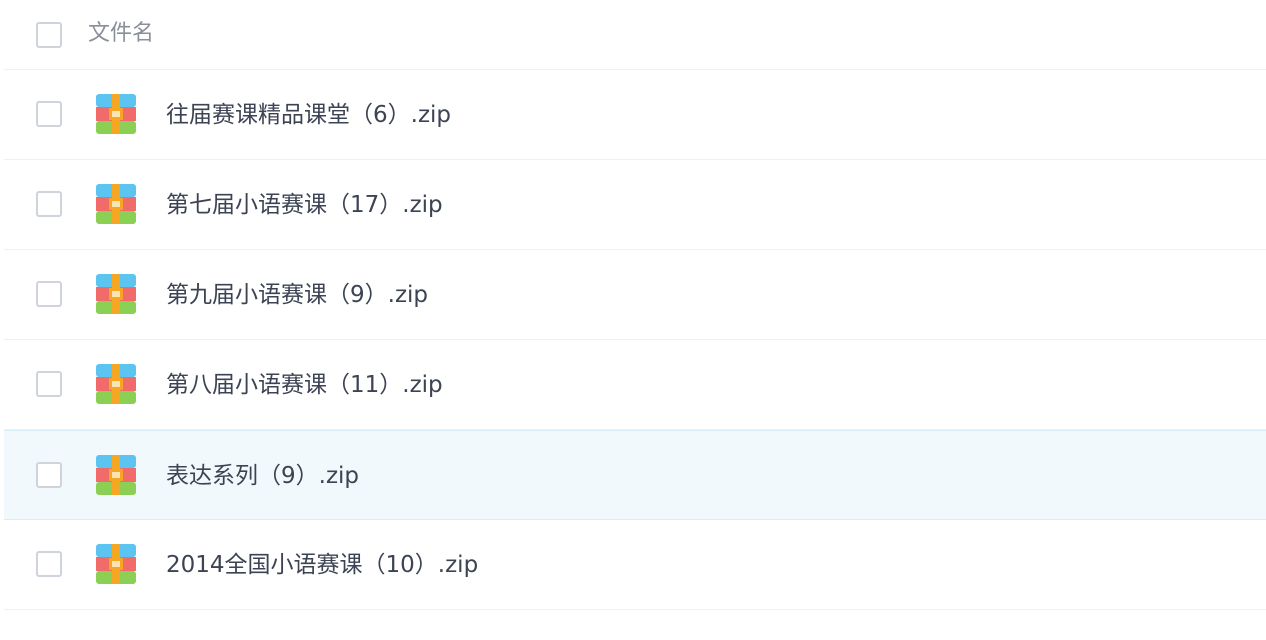 The height and width of the screenshot is (640, 1266). I want to click on file-name: 表达系列（9）.zip, so click(262, 476).